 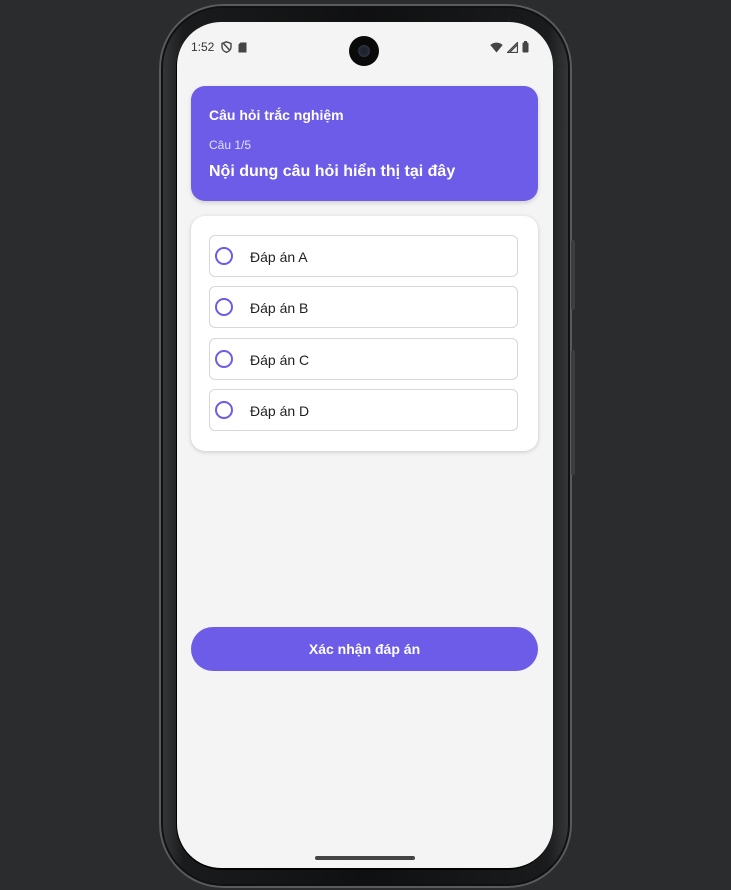 I want to click on answer-option-c: Đáp án C, so click(x=363, y=359).